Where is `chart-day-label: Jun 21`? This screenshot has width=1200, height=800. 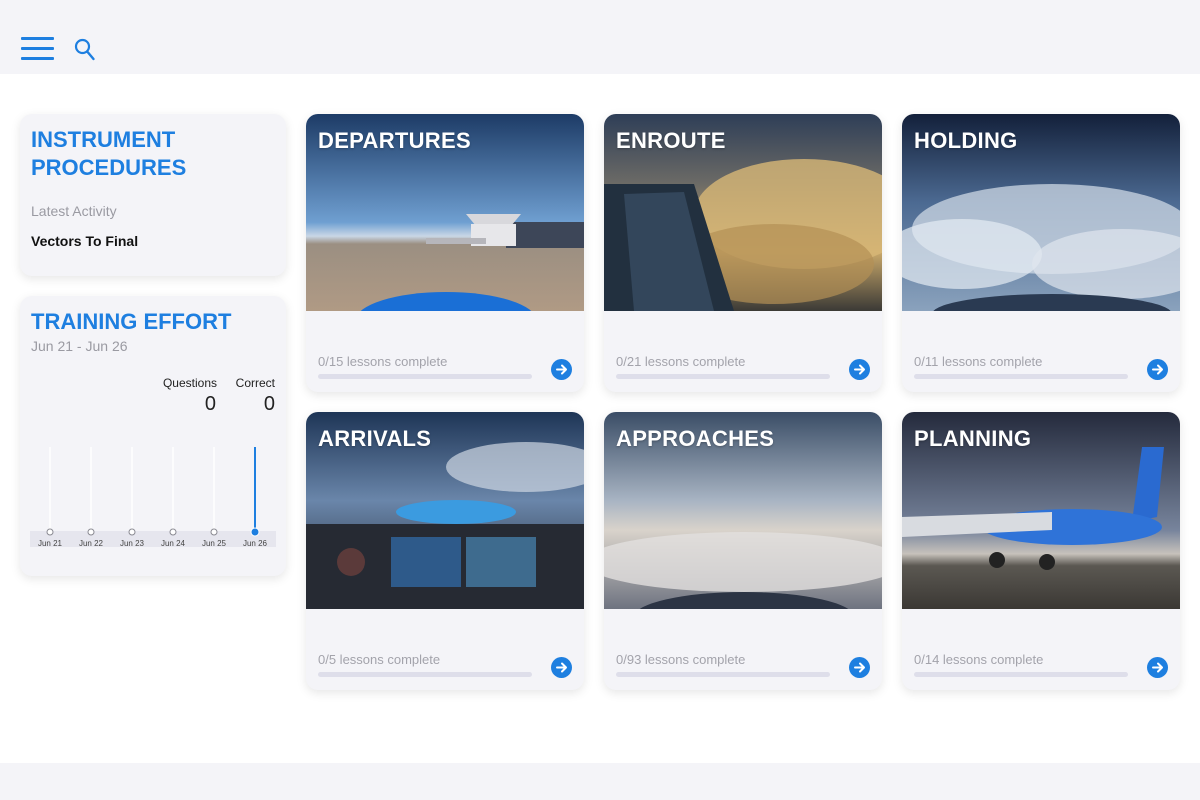 chart-day-label: Jun 21 is located at coordinates (50, 543).